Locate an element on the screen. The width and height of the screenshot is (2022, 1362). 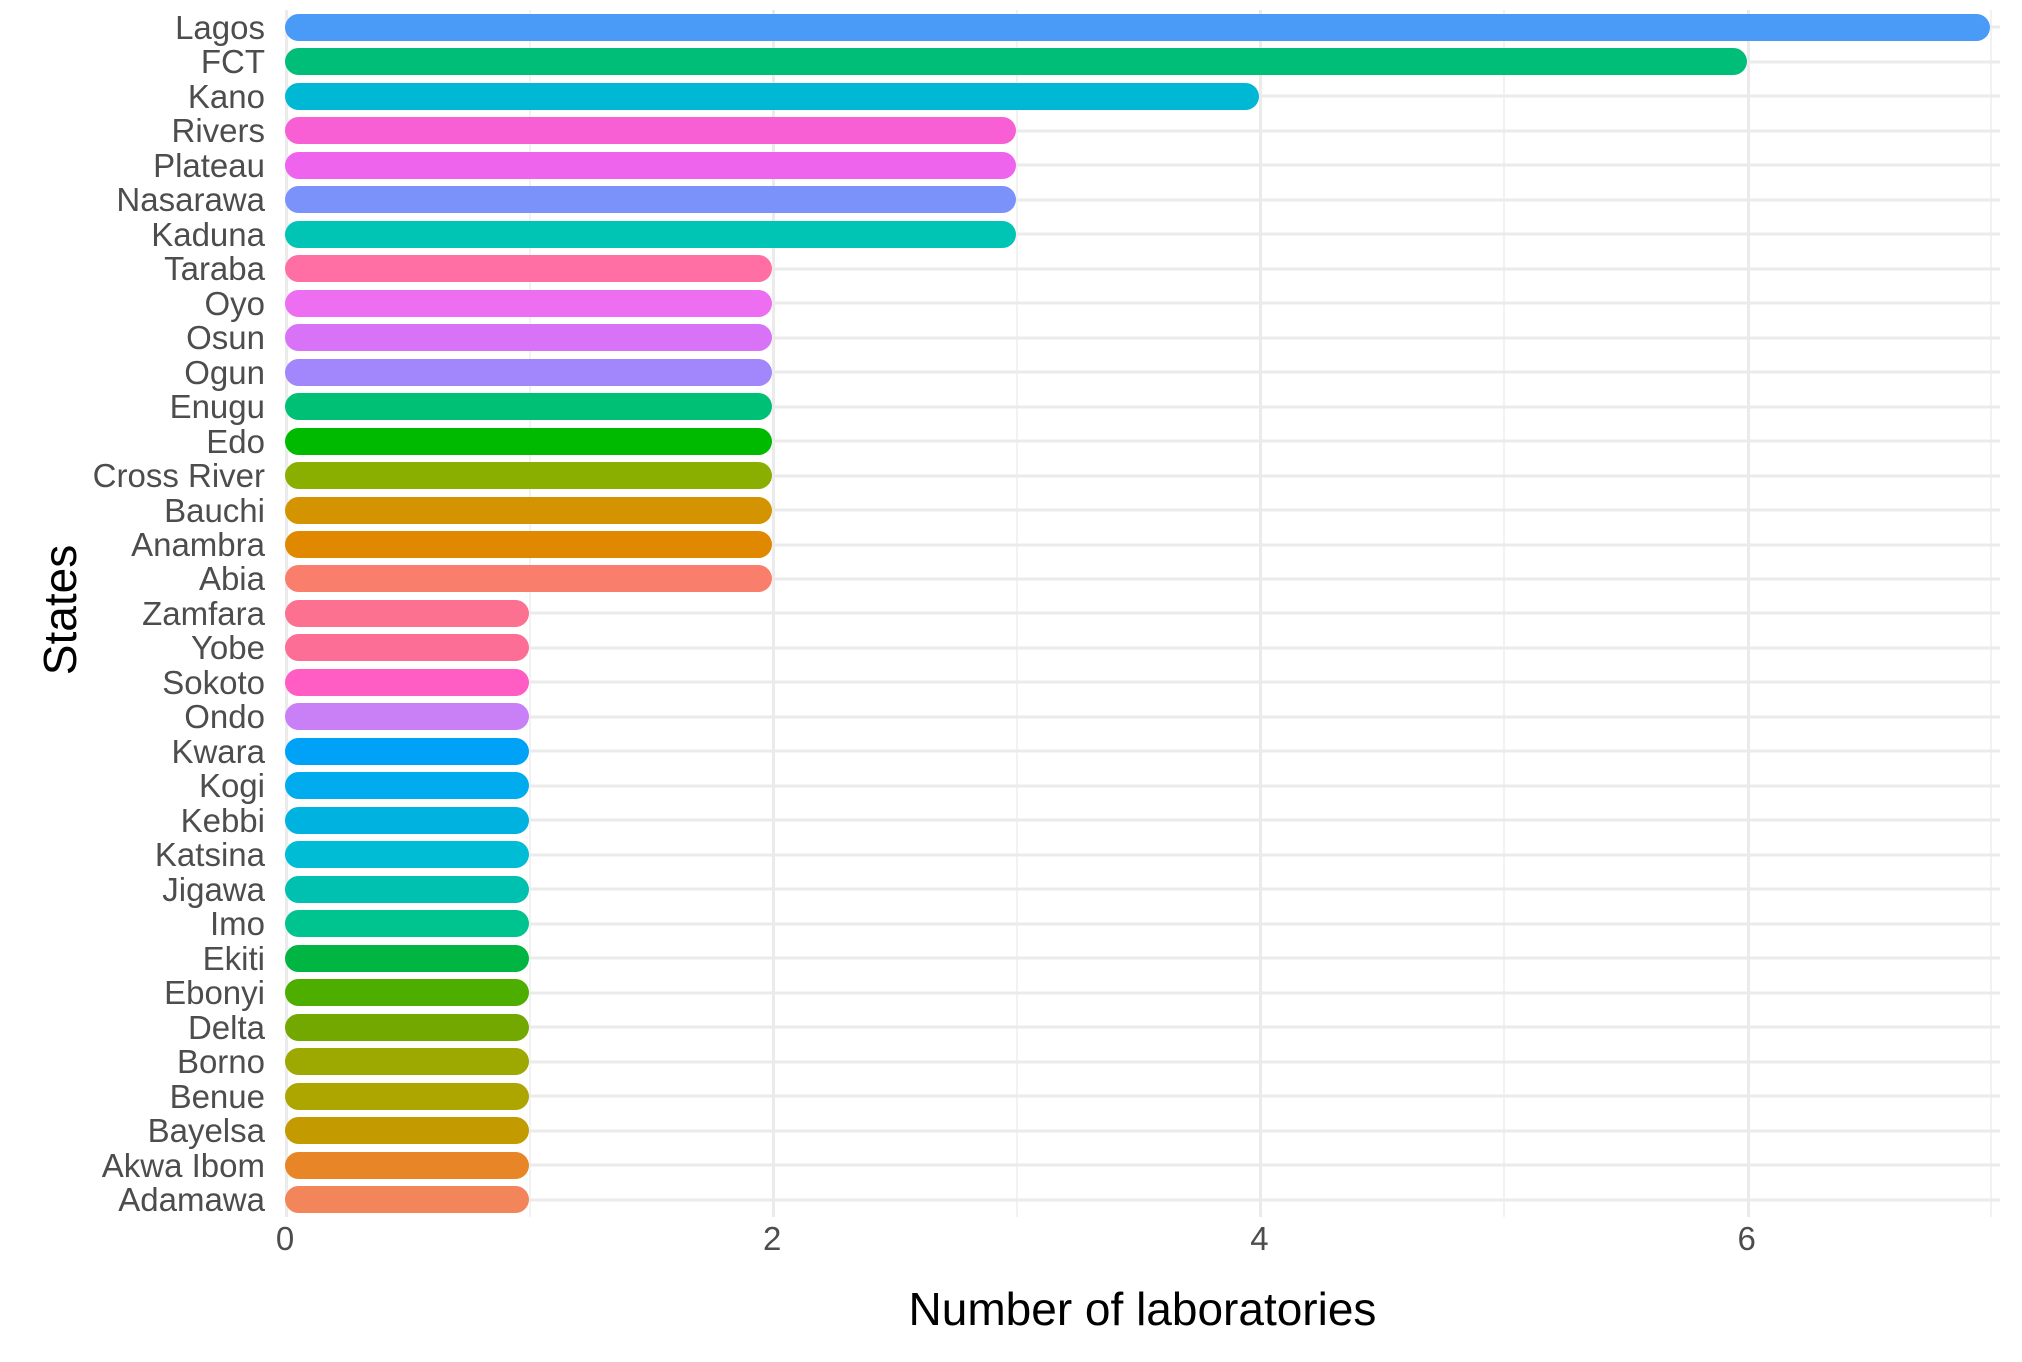
y-axis-title: States is located at coordinates (60, 610).